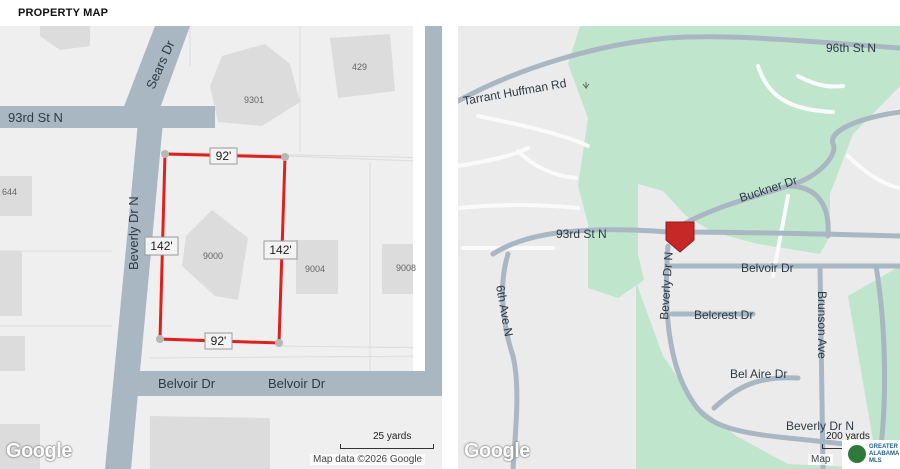  I want to click on road-label: 93rd St N, so click(581, 234).